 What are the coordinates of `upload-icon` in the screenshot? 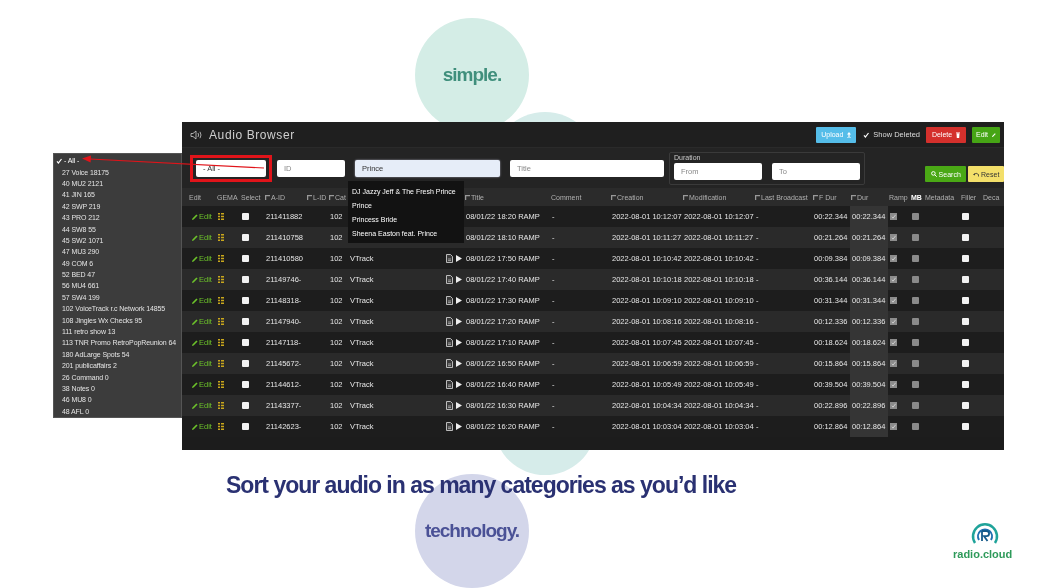 It's located at (849, 134).